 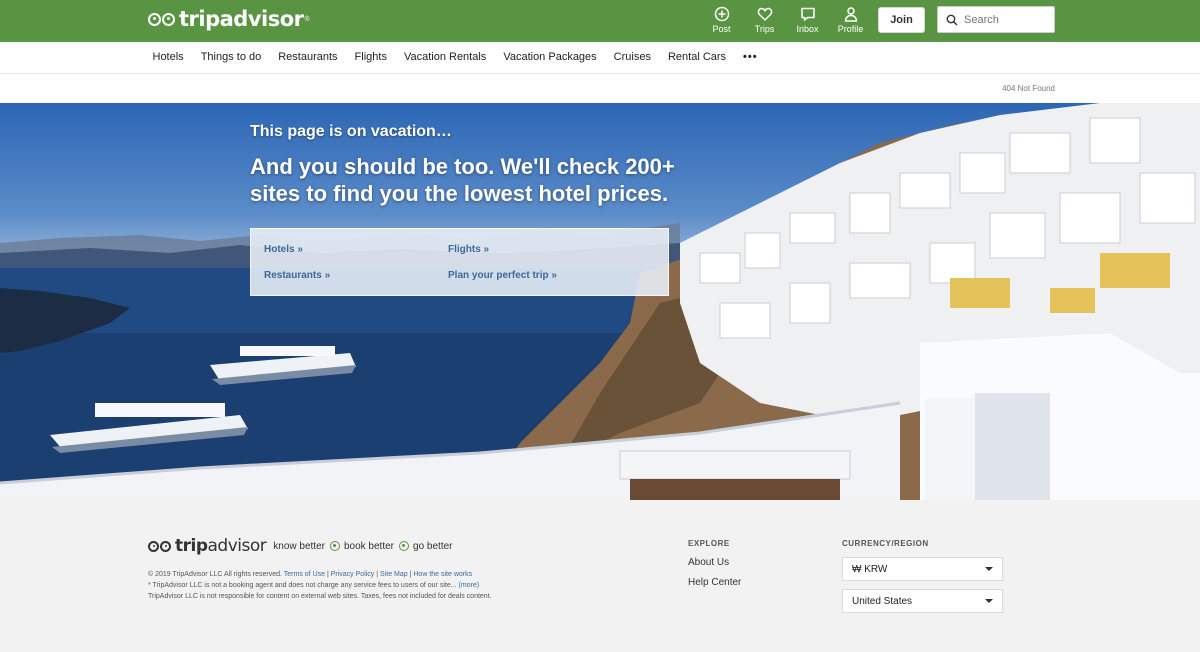 I want to click on hotels-link: Hotels », so click(x=283, y=249).